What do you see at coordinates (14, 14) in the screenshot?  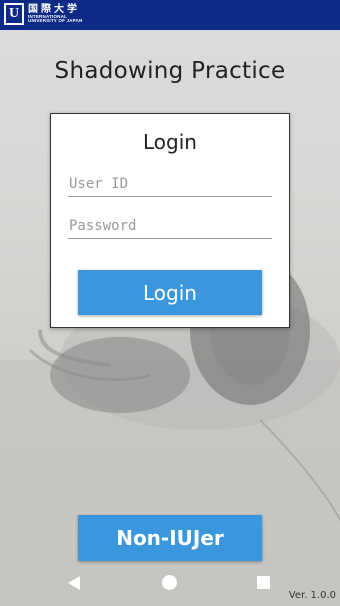 I see `logo-mark: U` at bounding box center [14, 14].